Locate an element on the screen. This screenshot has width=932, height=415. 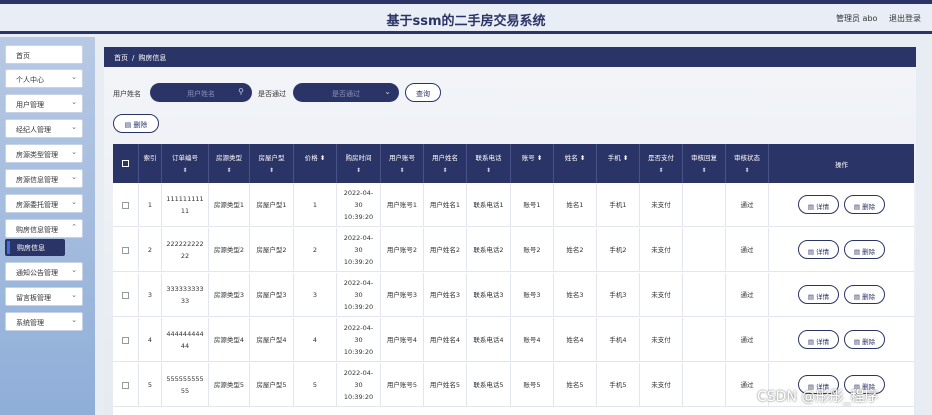
username-label: 用户姓名 is located at coordinates (127, 94).